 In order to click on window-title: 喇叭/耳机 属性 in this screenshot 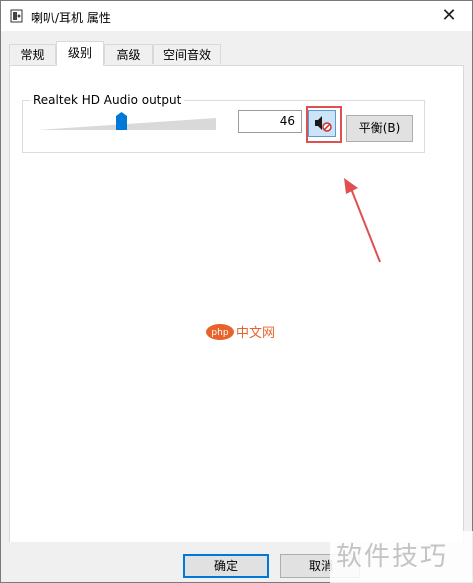, I will do `click(71, 18)`.